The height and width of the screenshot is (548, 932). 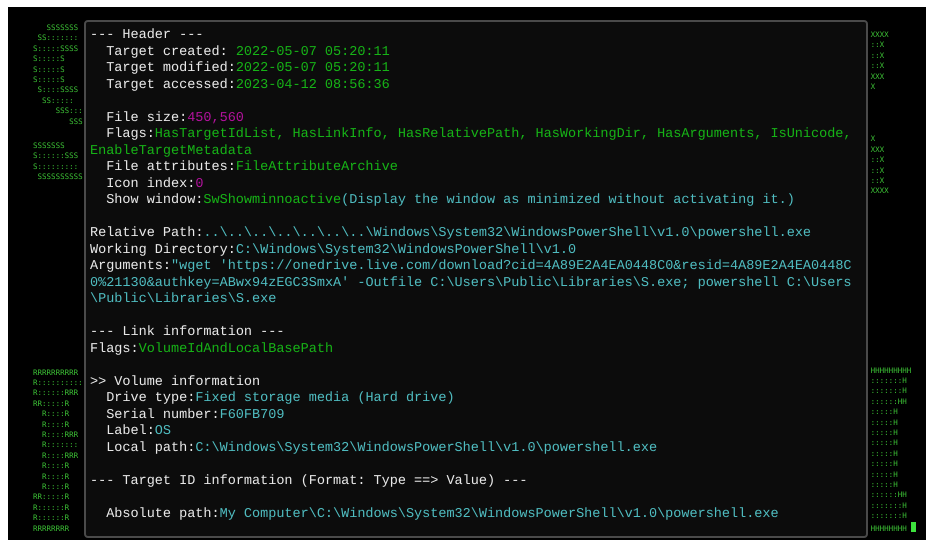 I want to click on output-line: Target created: 2022-05-07 05:20:11, so click(x=248, y=52).